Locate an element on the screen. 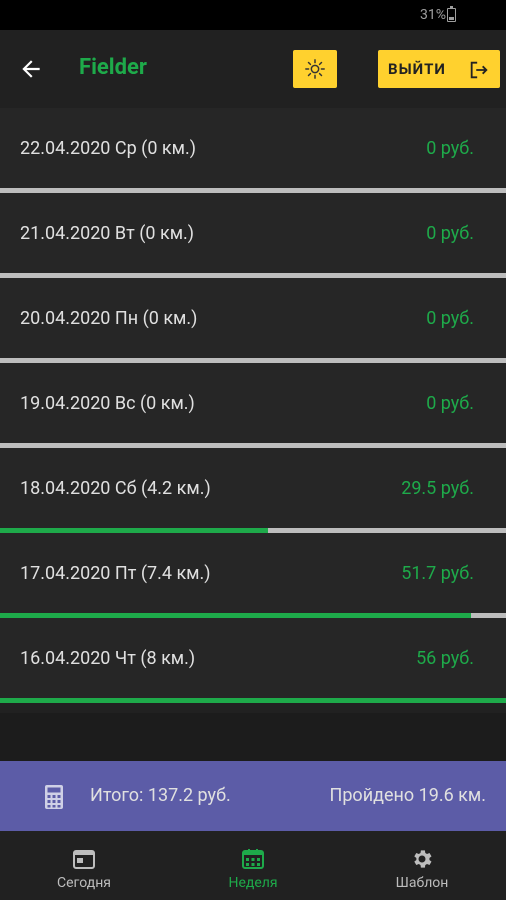 This screenshot has height=900, width=506. battery-icon is located at coordinates (451, 14).